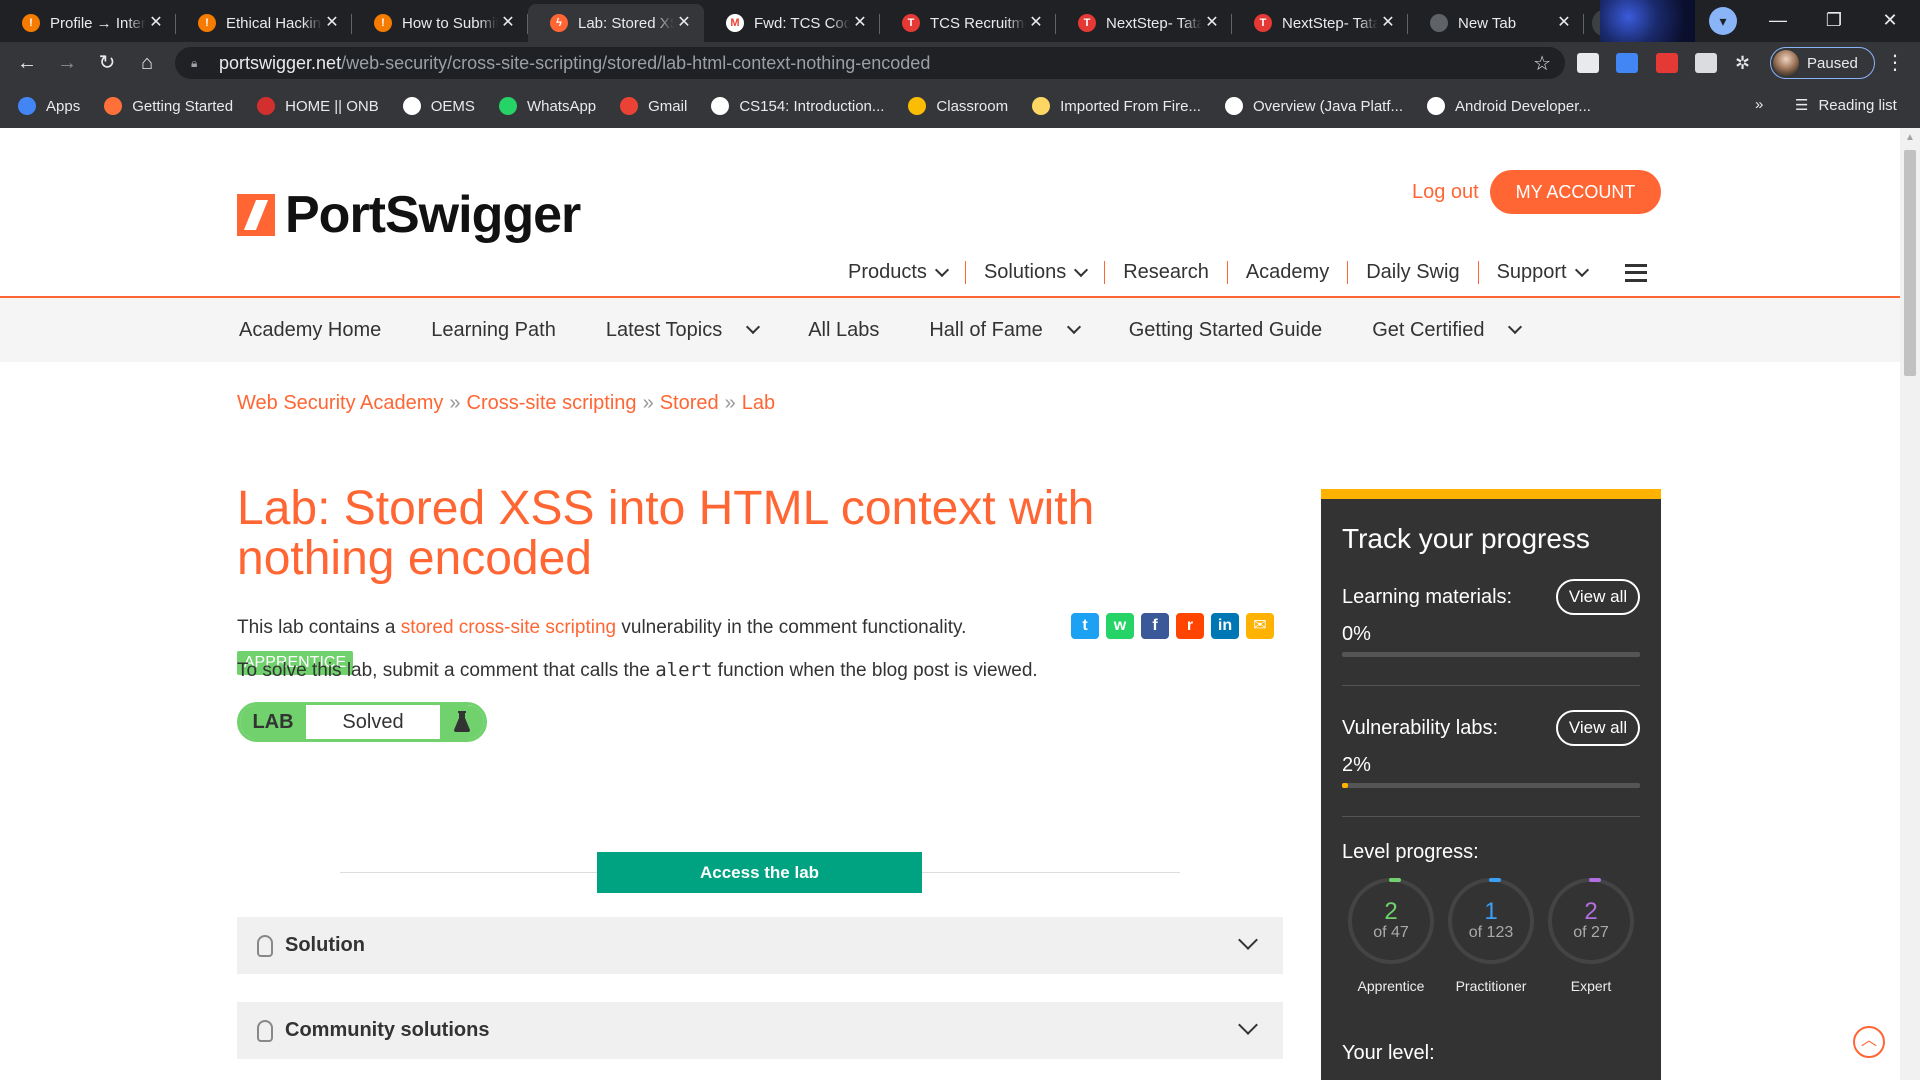 This screenshot has height=1080, width=1920. I want to click on bookmark-item: HOME || ONB, so click(318, 106).